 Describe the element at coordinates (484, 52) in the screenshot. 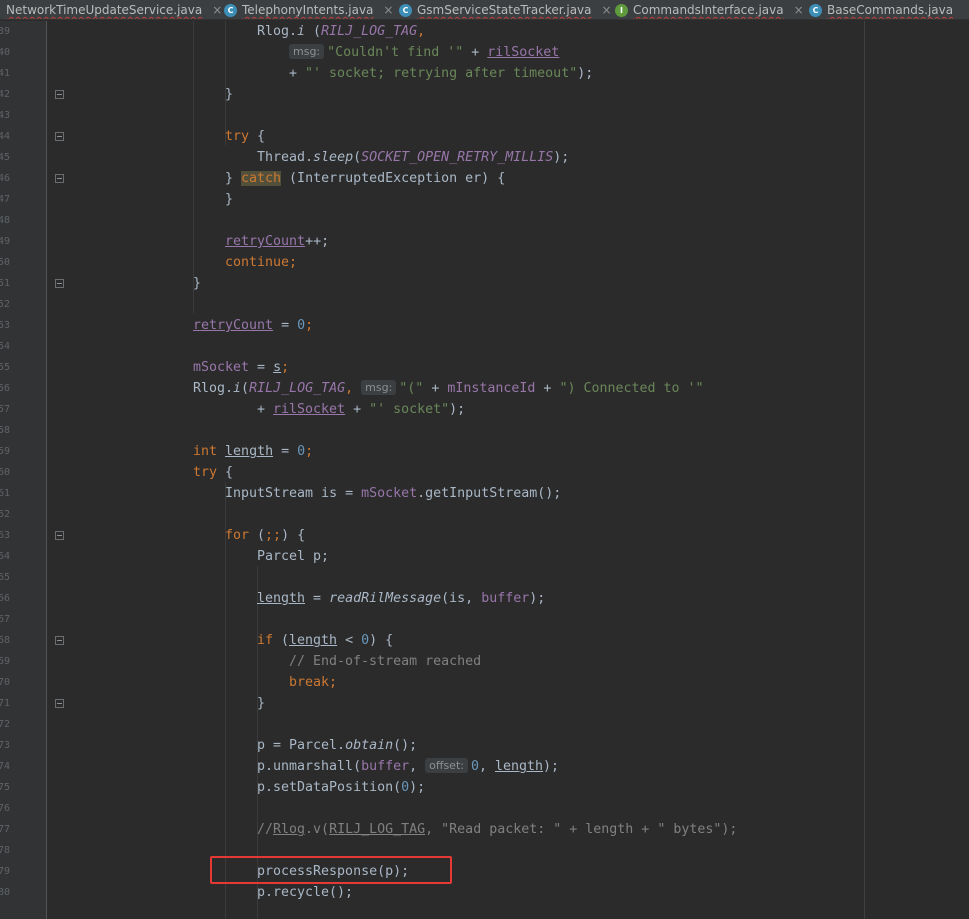

I see `code-line: 40 msg: "Couldn't find '" + rilSocket` at that location.